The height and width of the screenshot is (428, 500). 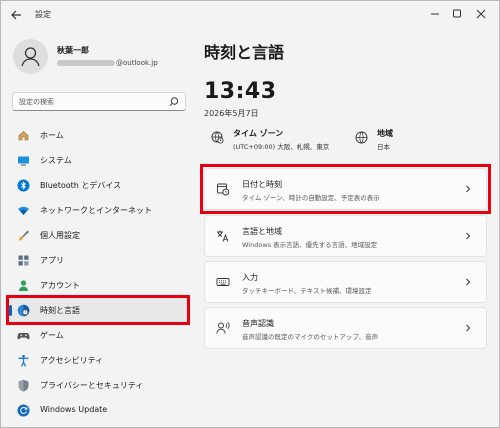 What do you see at coordinates (73, 50) in the screenshot?
I see `user-name: 秋葉一郎` at bounding box center [73, 50].